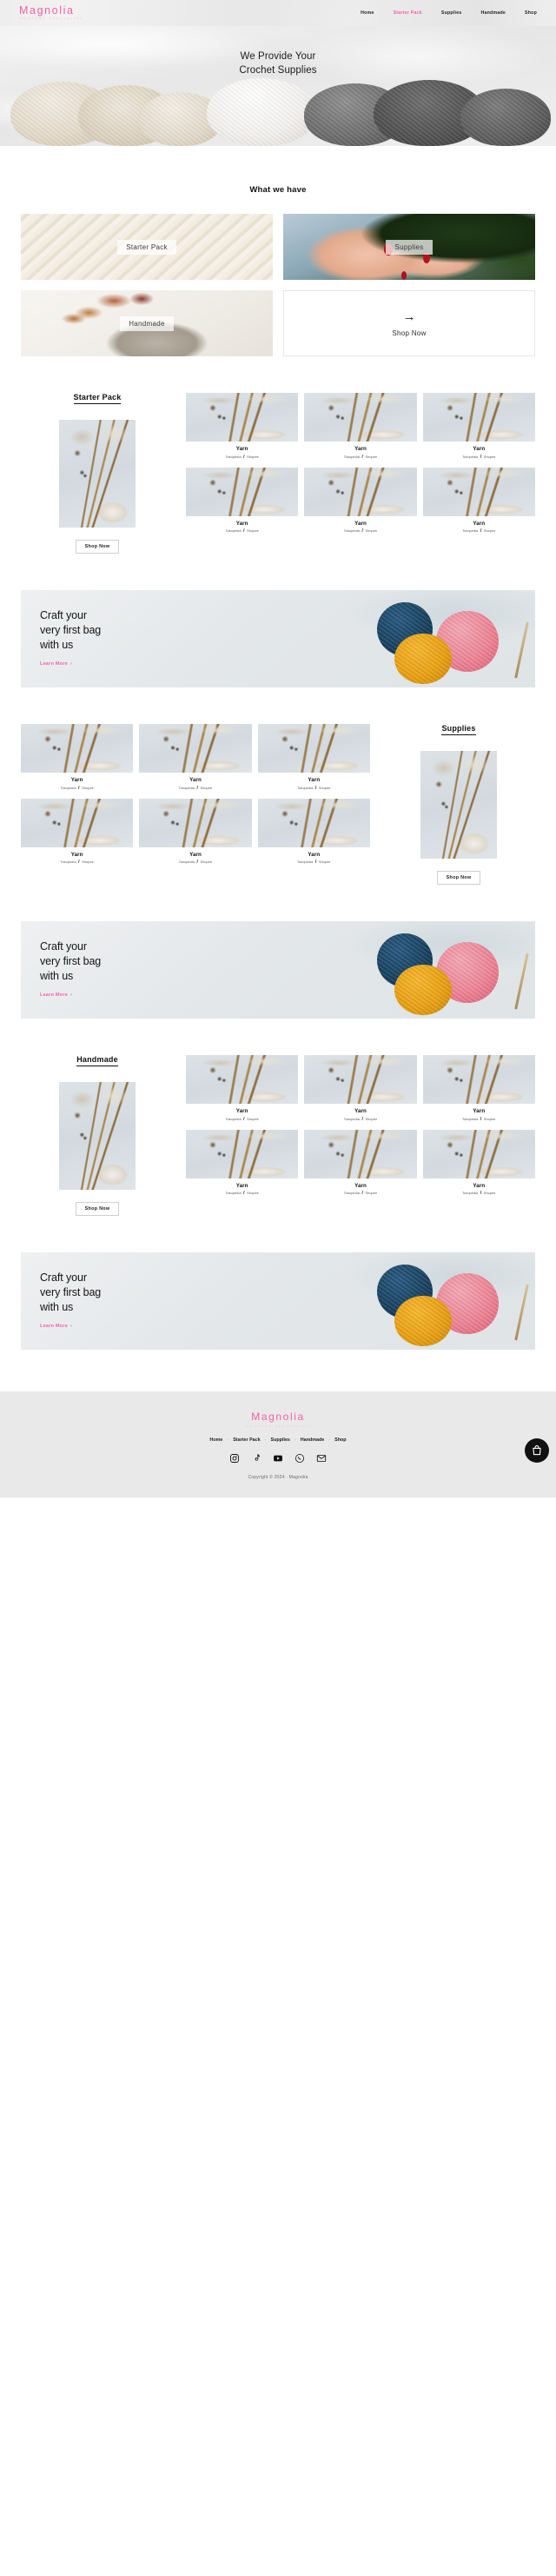 The image size is (556, 2576). I want to click on hero-title-line1: We Provide Your, so click(278, 56).